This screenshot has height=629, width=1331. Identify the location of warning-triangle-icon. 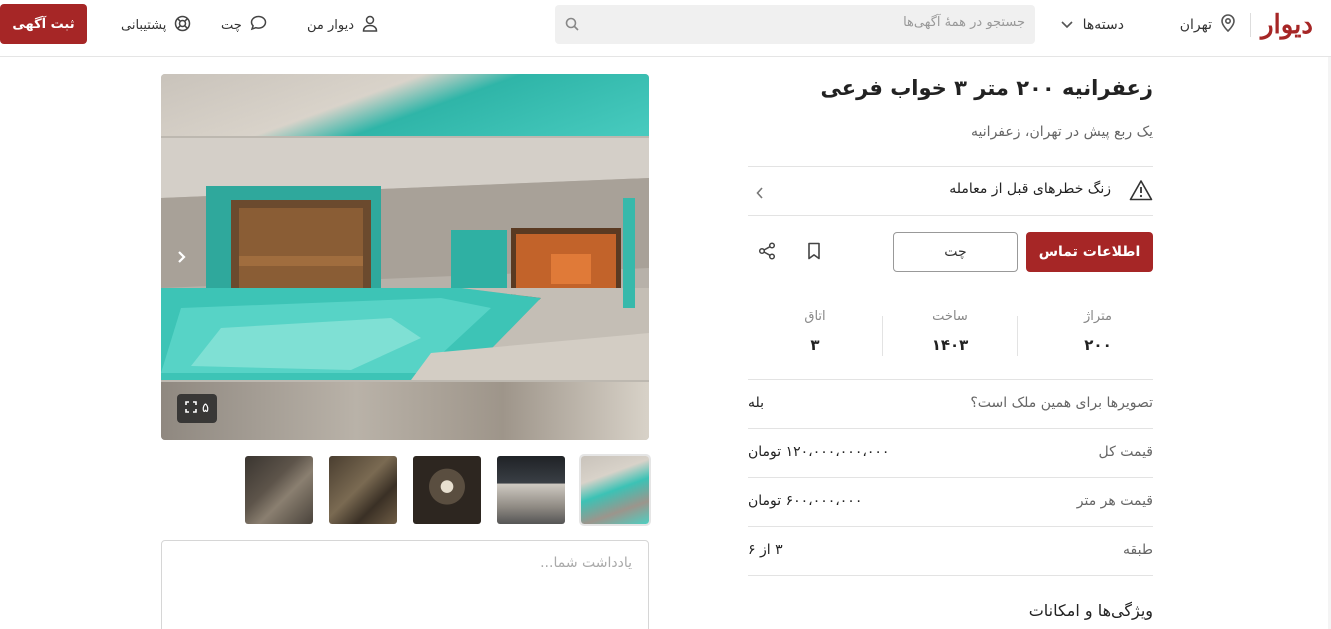
(1141, 192).